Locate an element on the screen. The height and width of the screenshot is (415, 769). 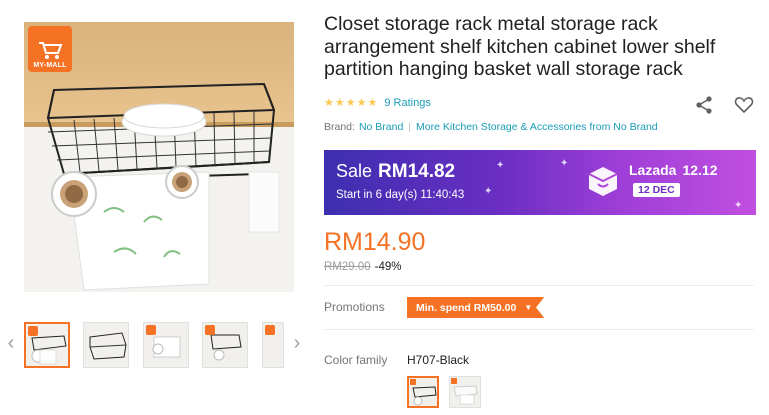
ratings-link: 9 Ratings is located at coordinates (407, 103).